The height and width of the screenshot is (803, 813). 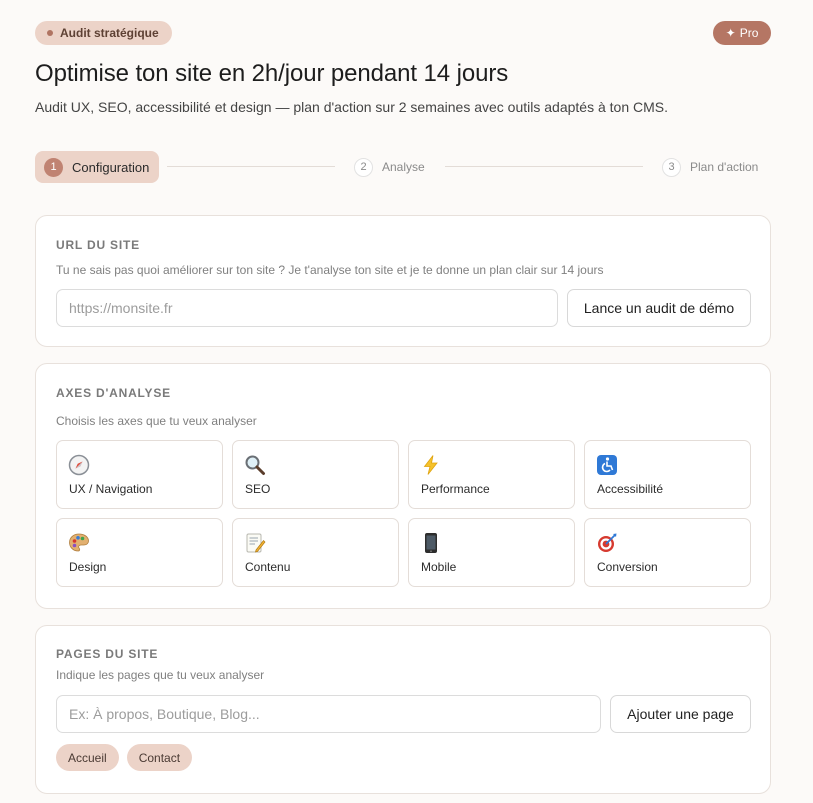 I want to click on axis-label: Contenu, so click(x=268, y=567).